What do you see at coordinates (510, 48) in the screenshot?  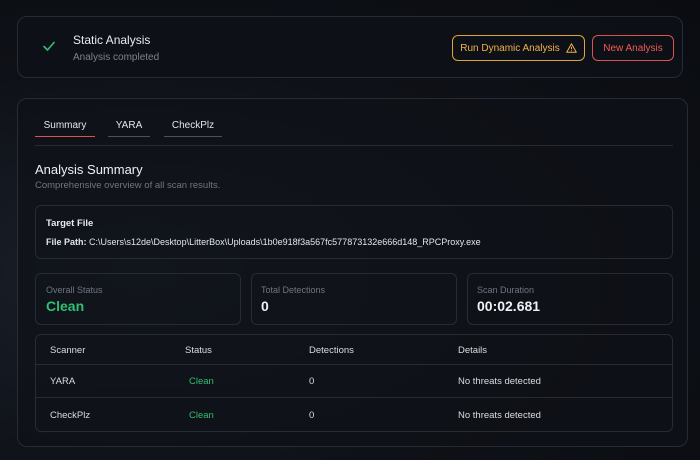 I see `run-dynamic-analysis-label: Run Dynamic Analysis` at bounding box center [510, 48].